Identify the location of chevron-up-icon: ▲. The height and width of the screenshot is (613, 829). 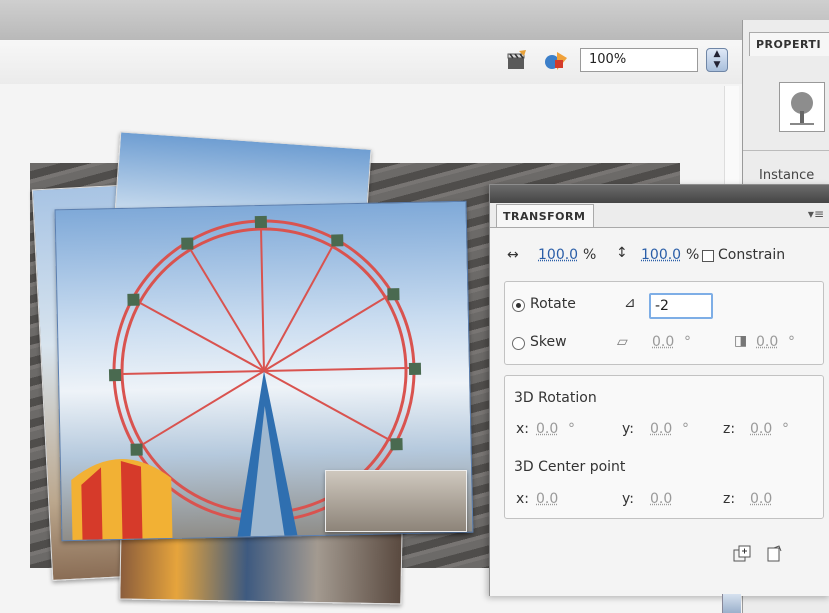
(717, 54).